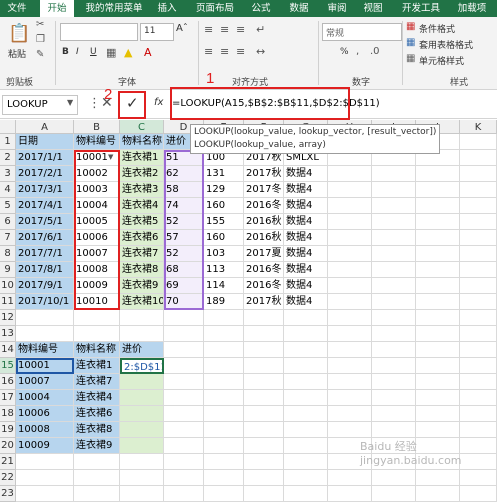  What do you see at coordinates (264, 174) in the screenshot?
I see `table1-cell: 2017秋` at bounding box center [264, 174].